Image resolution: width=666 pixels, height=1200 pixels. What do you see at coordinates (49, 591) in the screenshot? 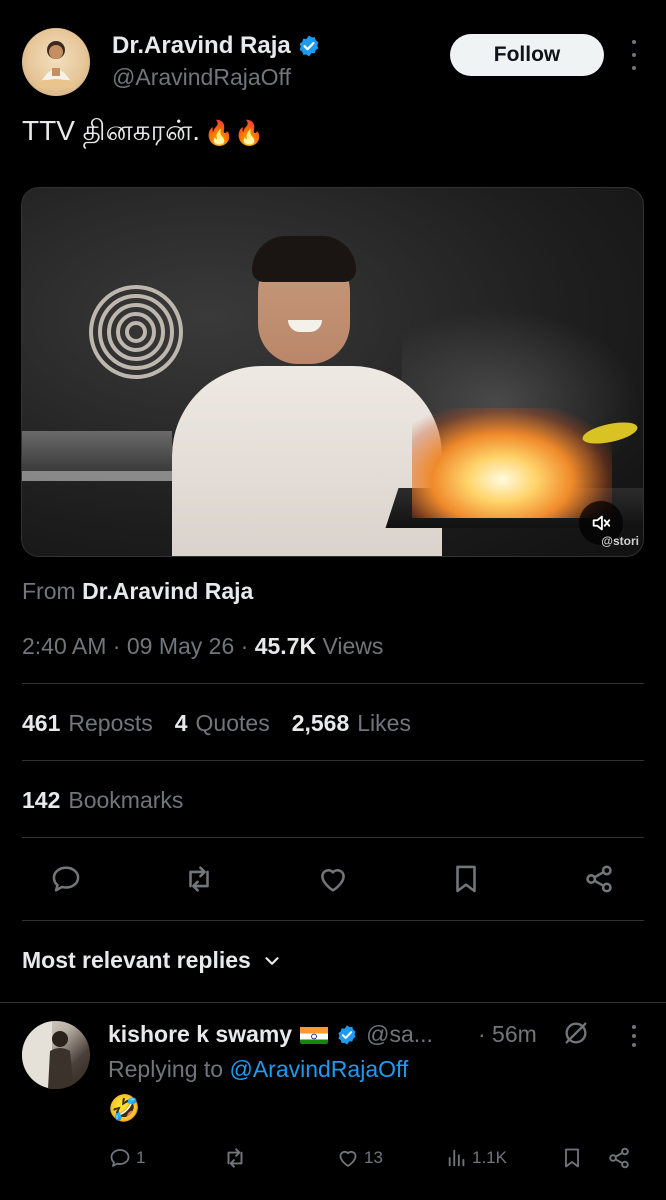
I see `from-prefix: From` at bounding box center [49, 591].